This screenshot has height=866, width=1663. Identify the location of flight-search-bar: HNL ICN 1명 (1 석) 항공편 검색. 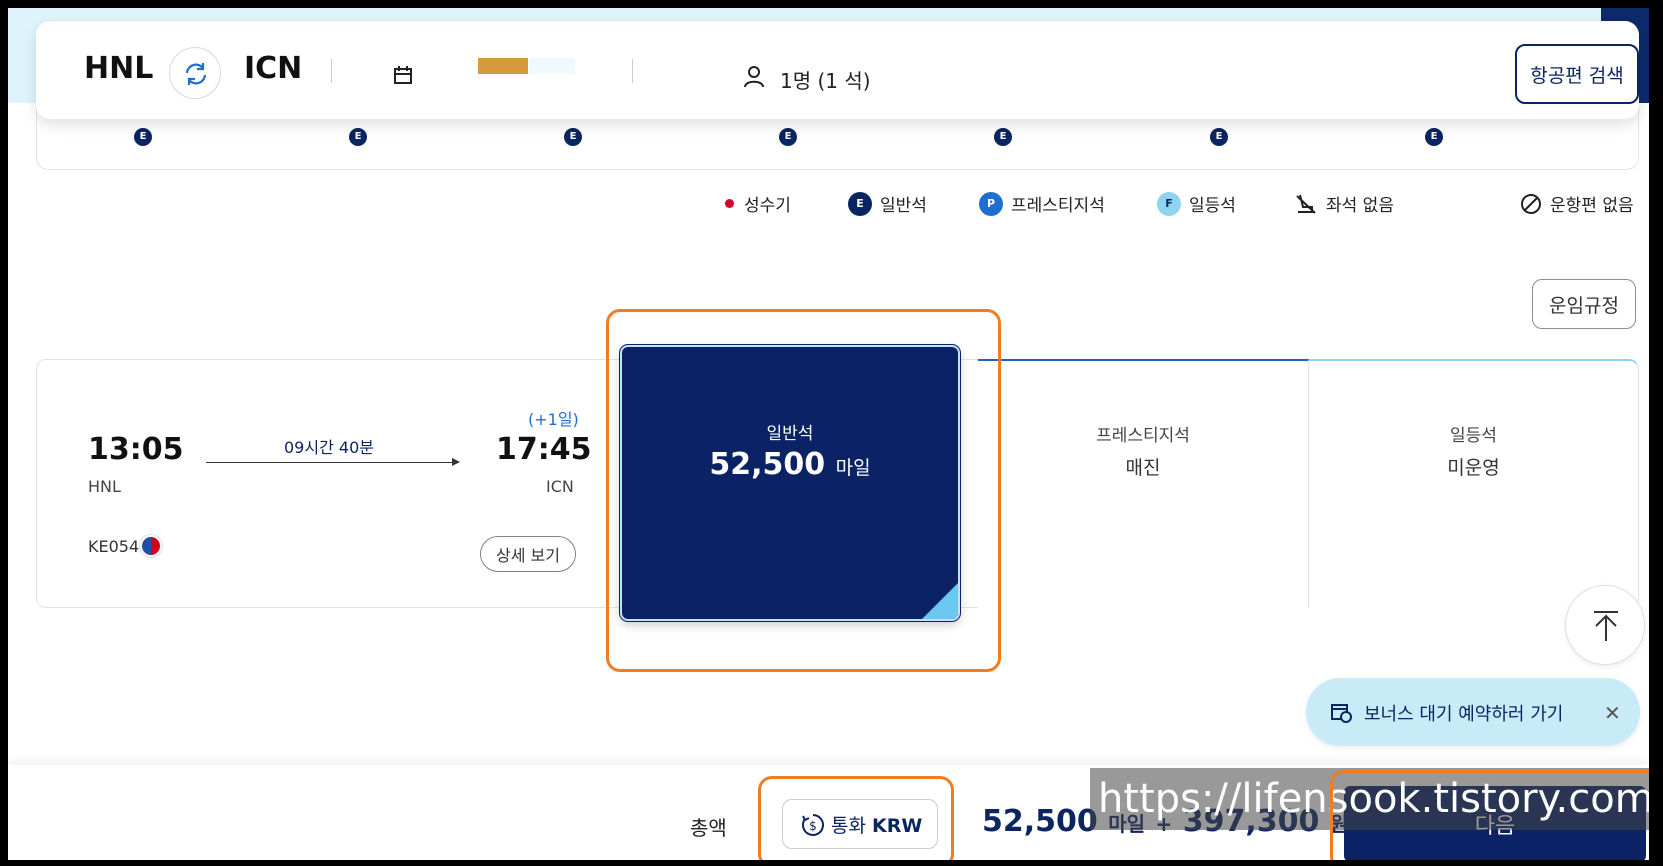
(837, 70).